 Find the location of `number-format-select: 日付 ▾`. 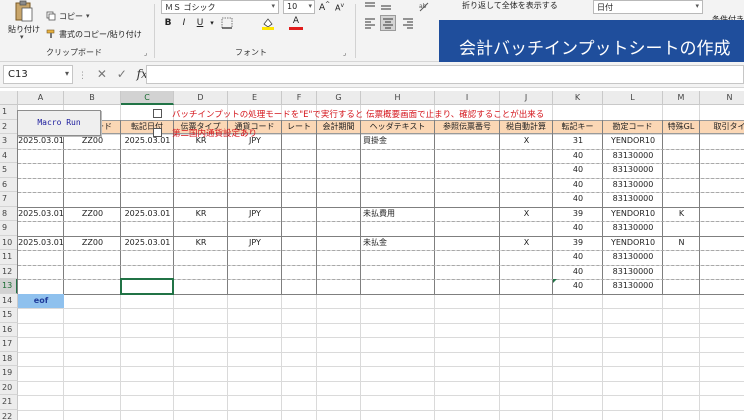

number-format-select: 日付 ▾ is located at coordinates (648, 7).